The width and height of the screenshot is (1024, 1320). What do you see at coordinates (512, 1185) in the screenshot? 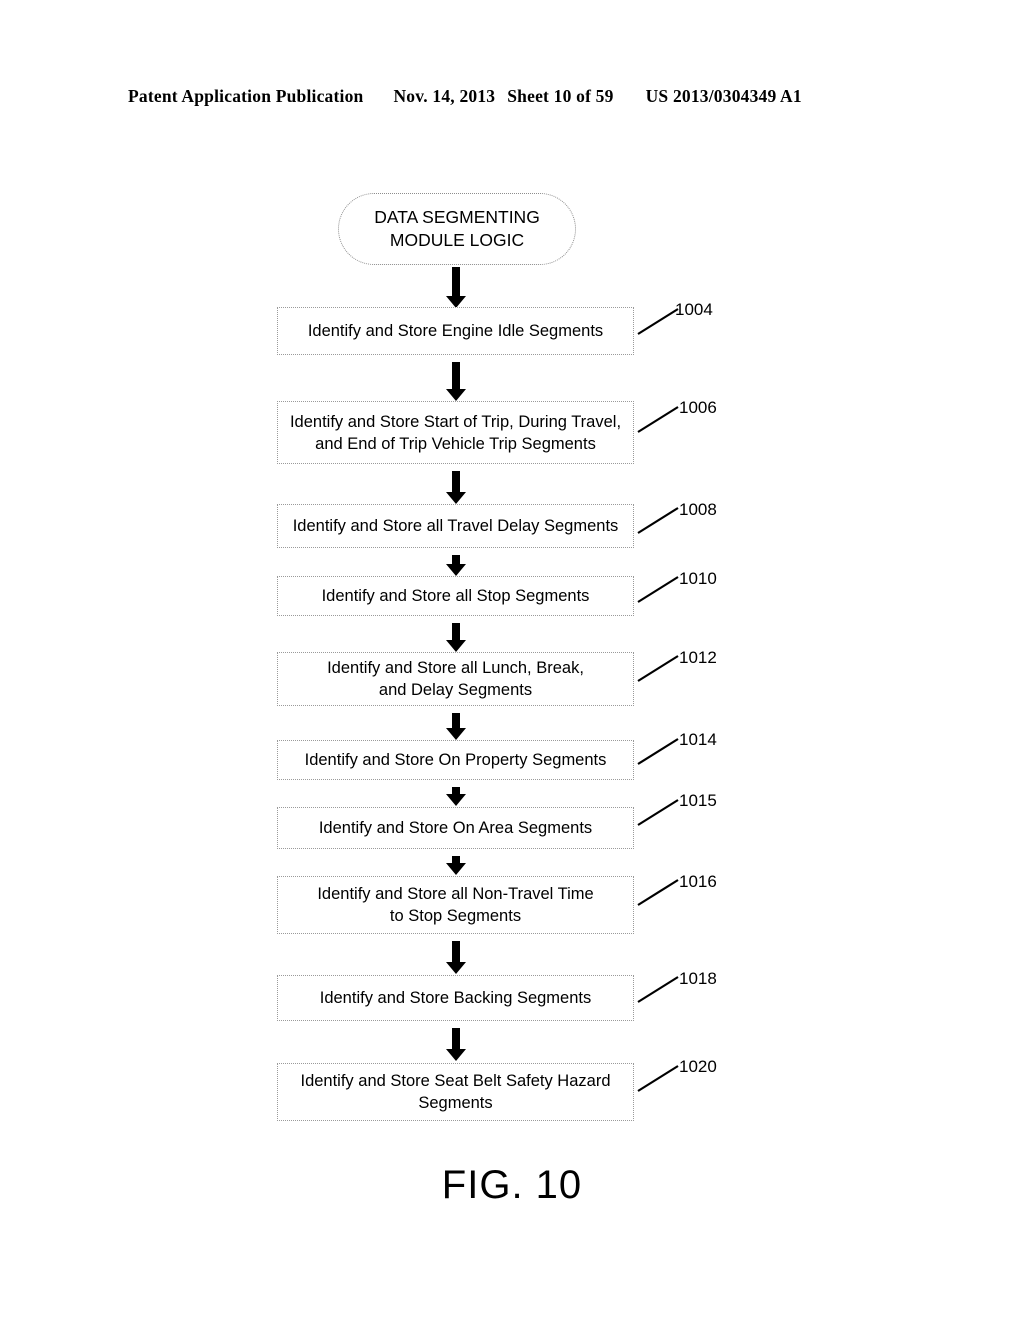
I see `figure-caption: FIG. 10` at bounding box center [512, 1185].